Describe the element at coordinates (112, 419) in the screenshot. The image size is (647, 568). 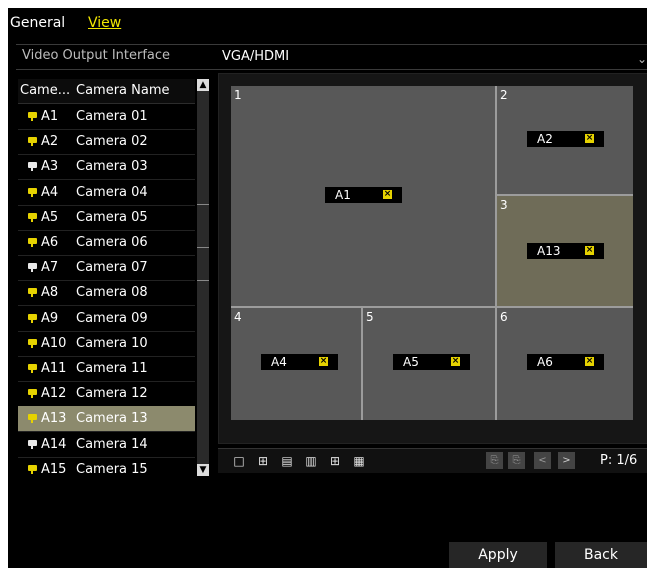
I see `camera-name: Camera 13` at that location.